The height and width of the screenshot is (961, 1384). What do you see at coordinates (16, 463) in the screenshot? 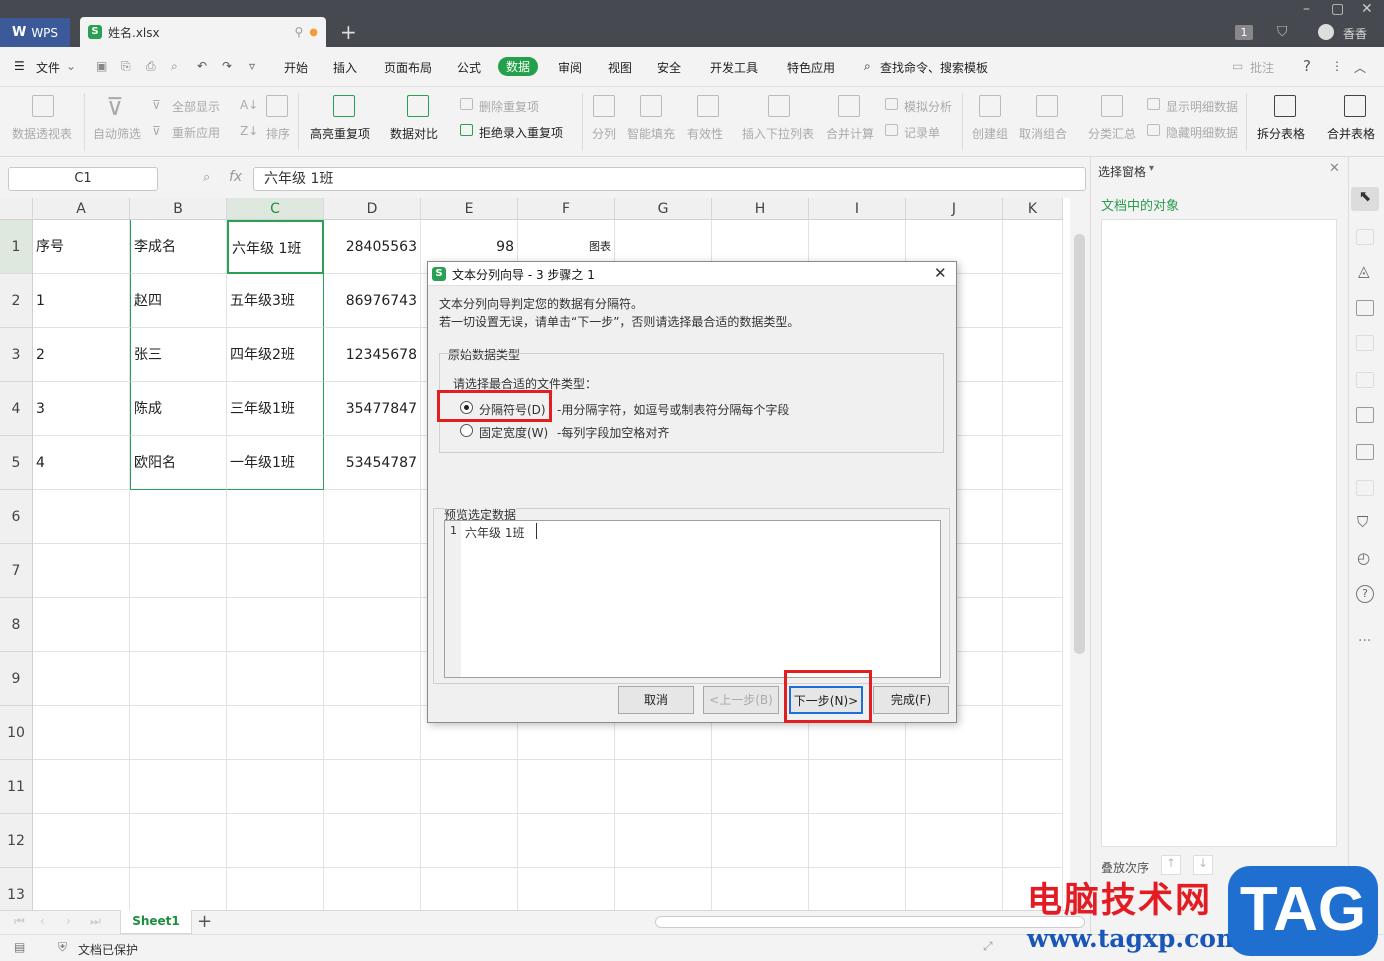
I see `row-header: 5` at bounding box center [16, 463].